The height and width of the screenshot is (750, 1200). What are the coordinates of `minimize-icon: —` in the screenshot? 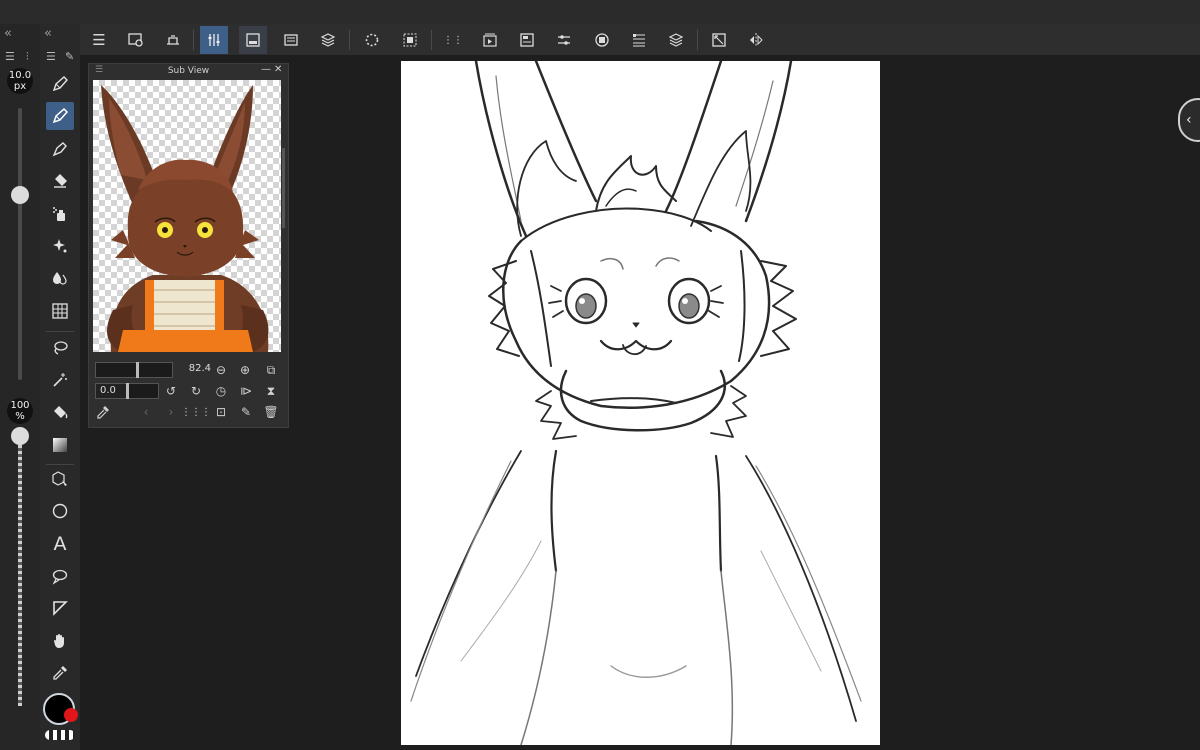 It's located at (266, 69).